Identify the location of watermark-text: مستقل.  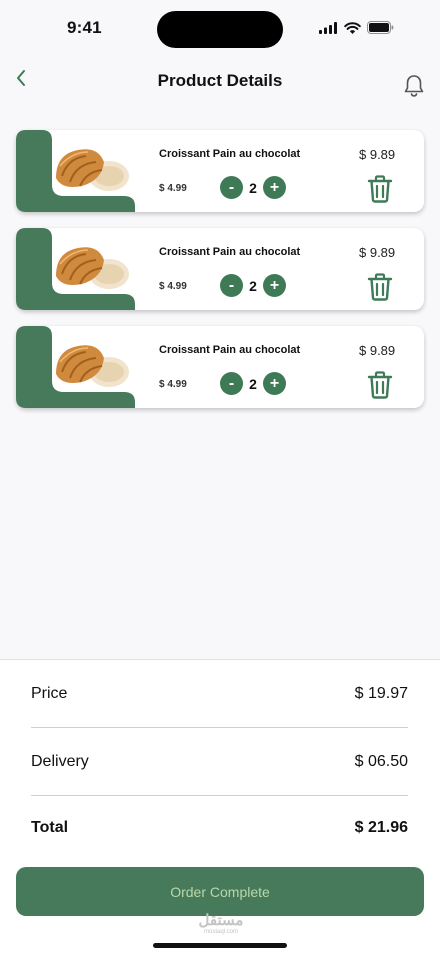
(221, 920).